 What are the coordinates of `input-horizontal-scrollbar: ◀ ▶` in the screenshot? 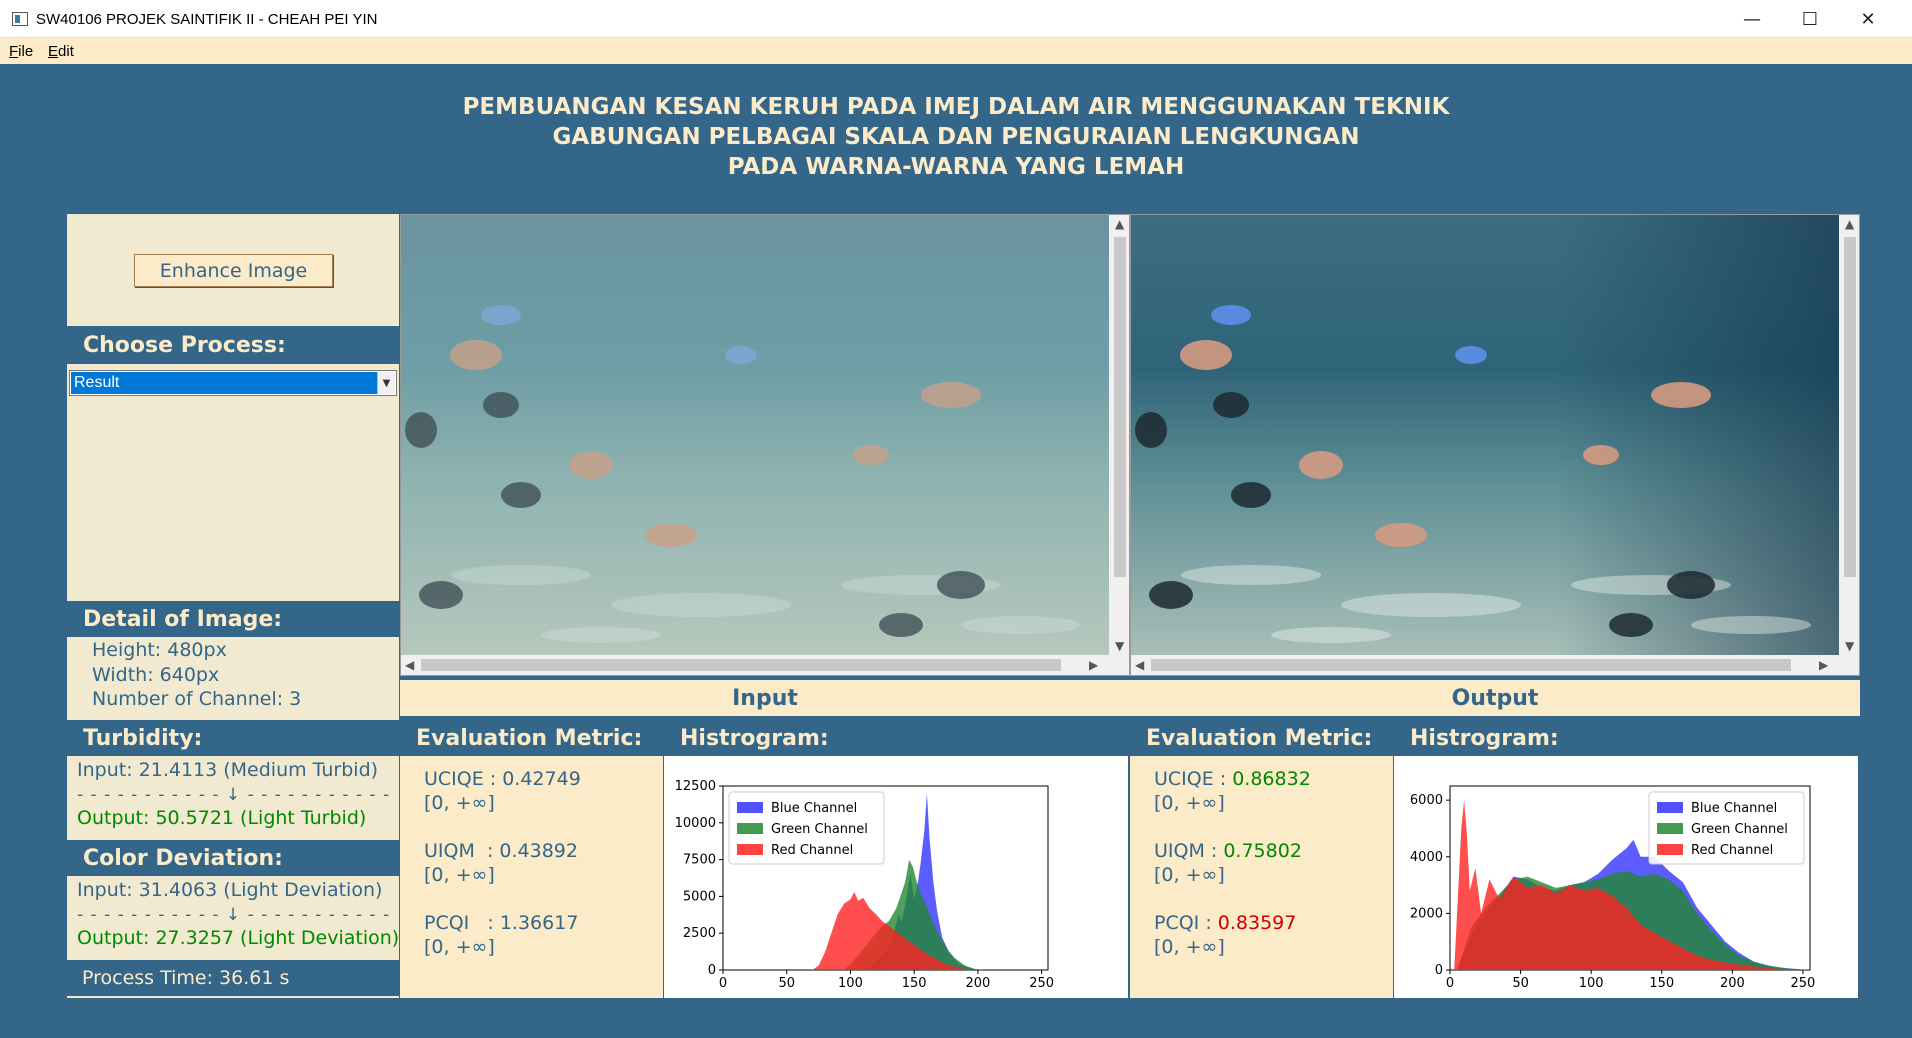 It's located at (765, 665).